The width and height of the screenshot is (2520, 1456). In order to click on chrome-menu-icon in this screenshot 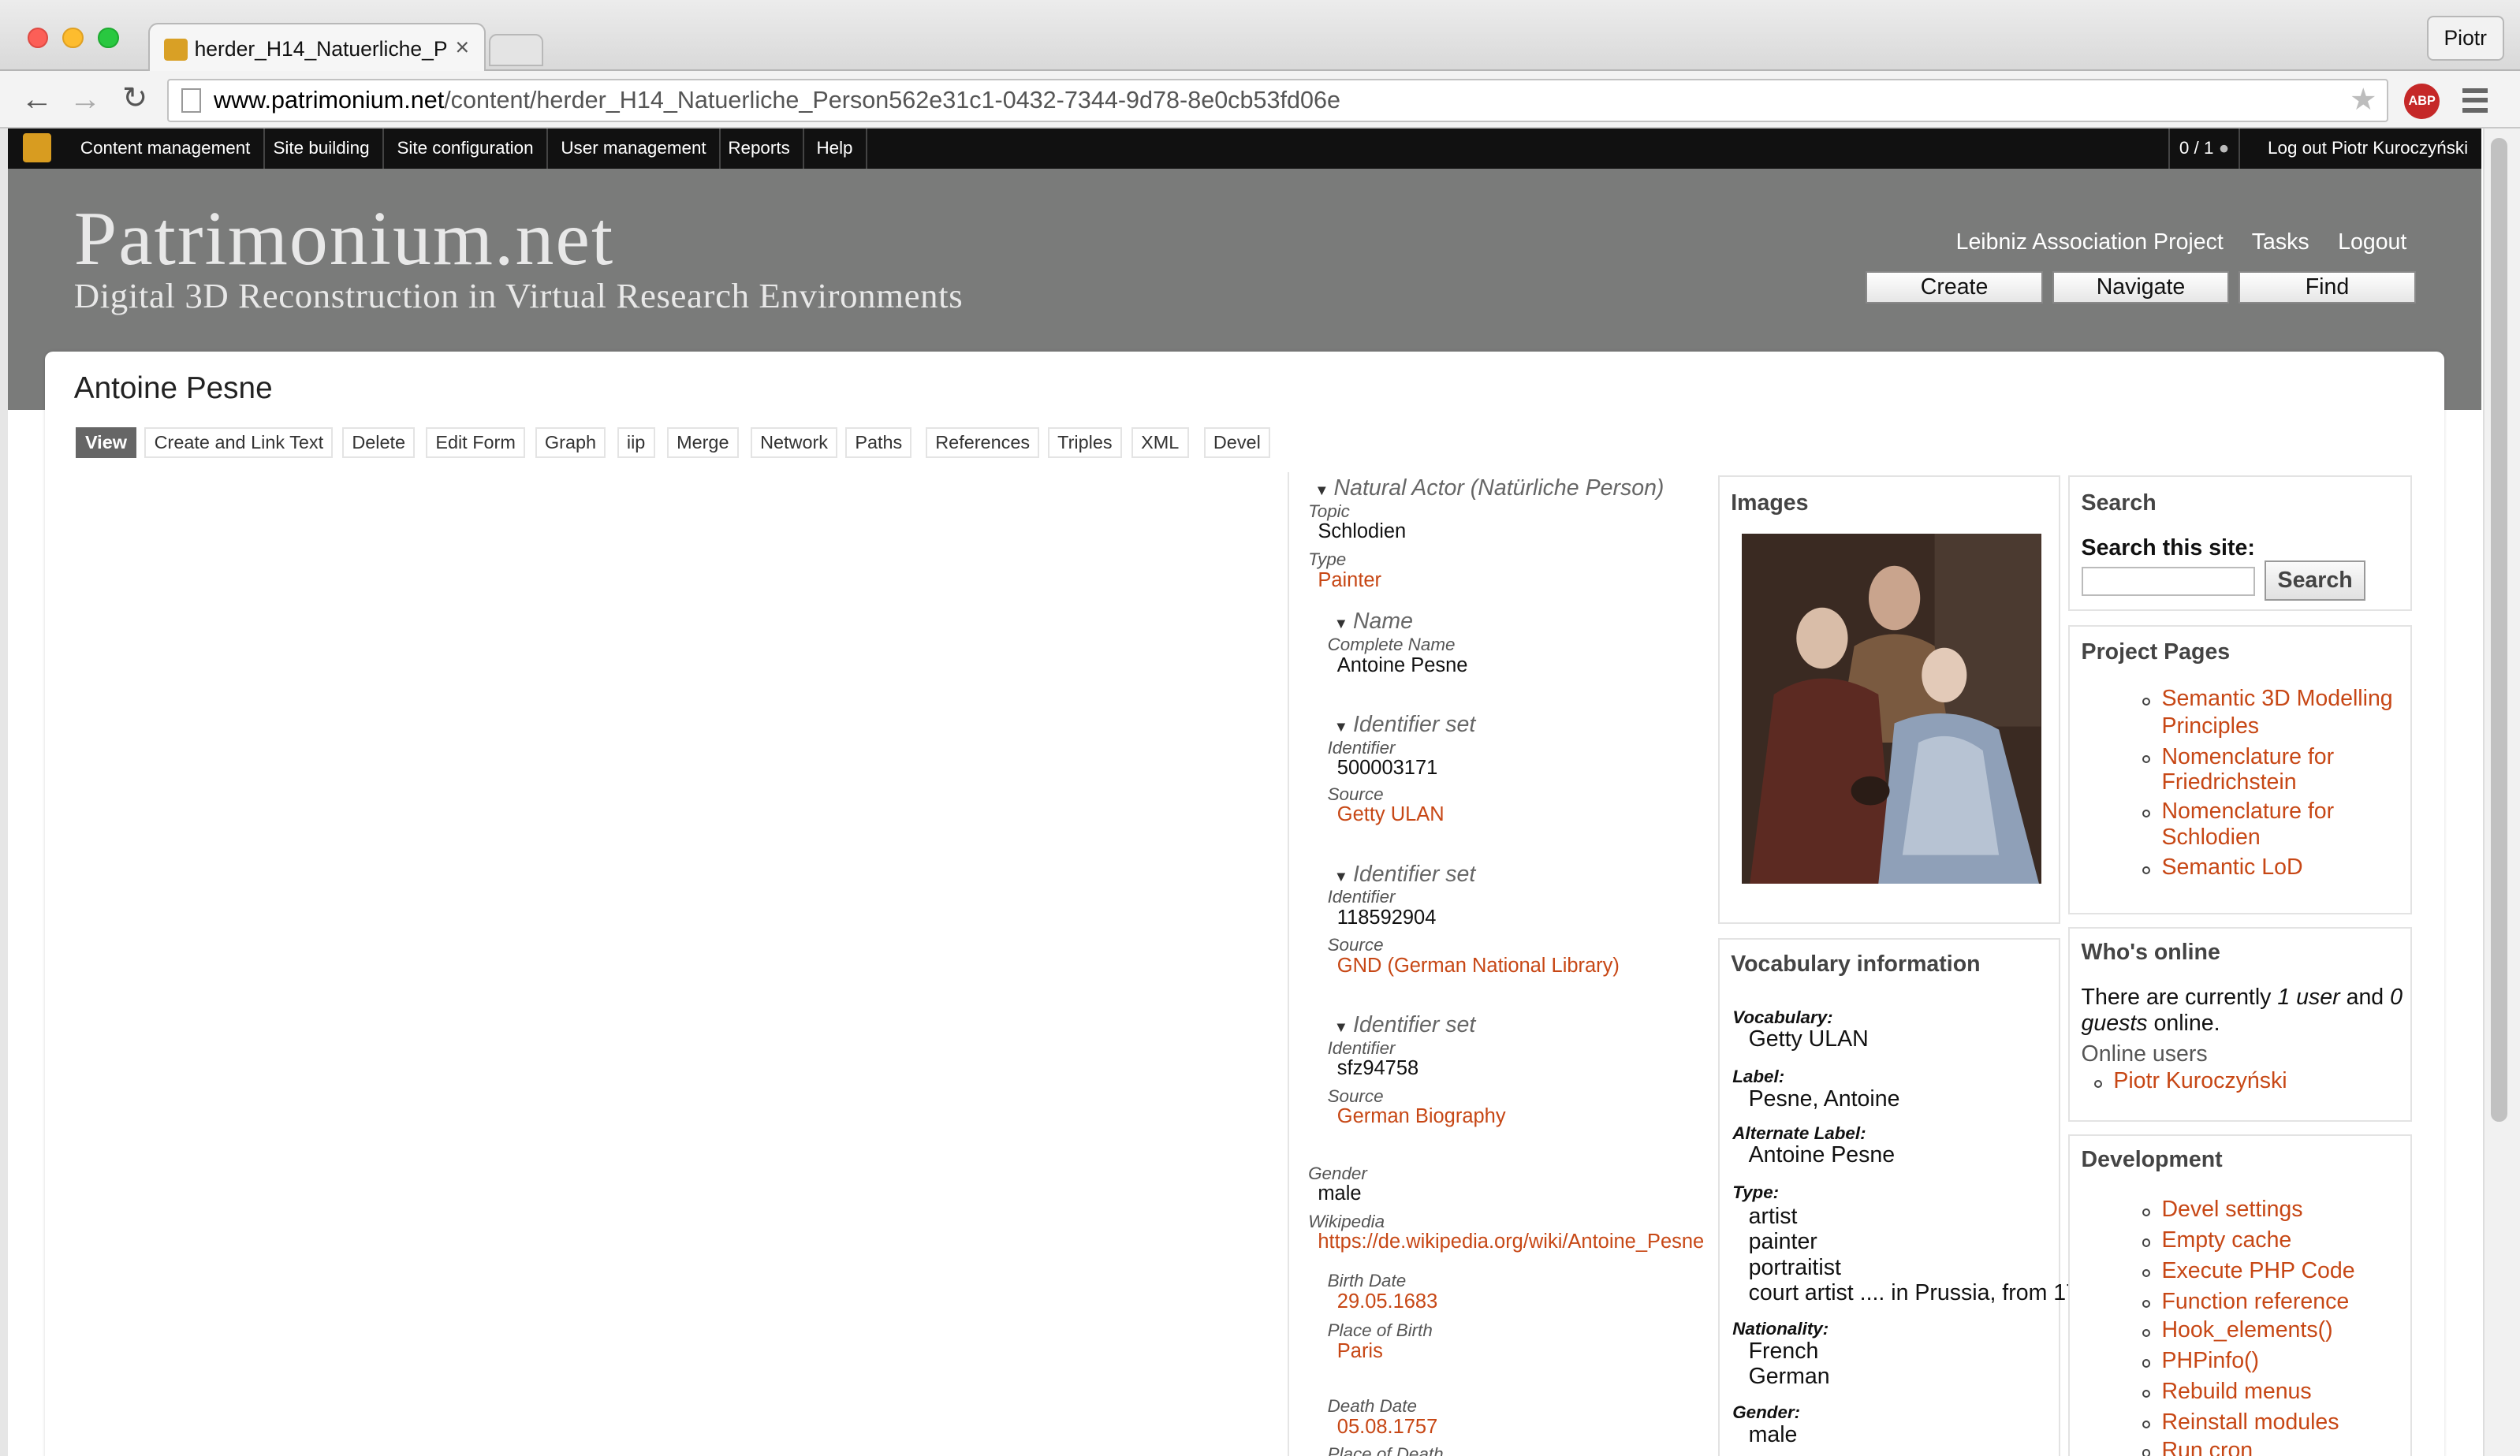, I will do `click(2475, 102)`.